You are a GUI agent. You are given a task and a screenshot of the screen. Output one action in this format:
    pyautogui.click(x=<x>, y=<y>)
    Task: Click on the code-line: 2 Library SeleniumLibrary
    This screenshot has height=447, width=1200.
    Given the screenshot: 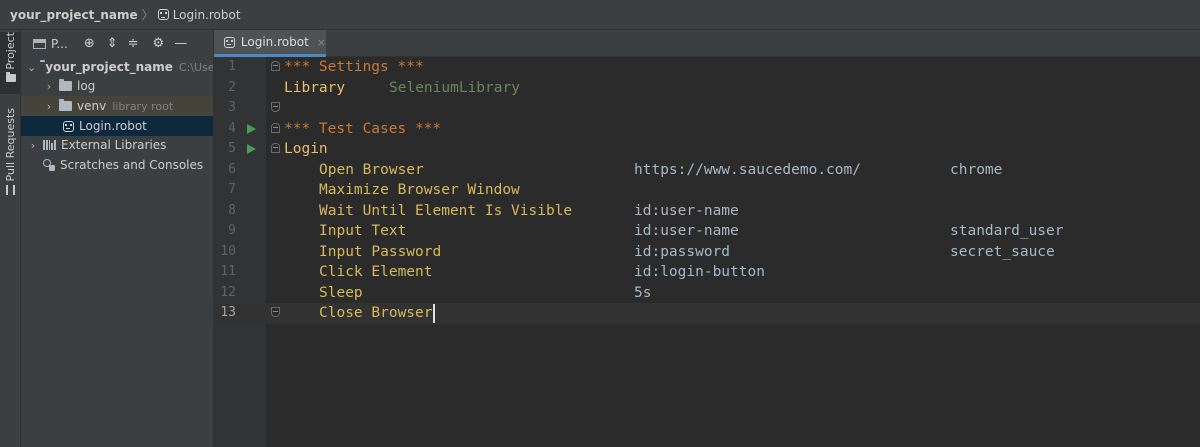 What is the action you would take?
    pyautogui.click(x=707, y=88)
    